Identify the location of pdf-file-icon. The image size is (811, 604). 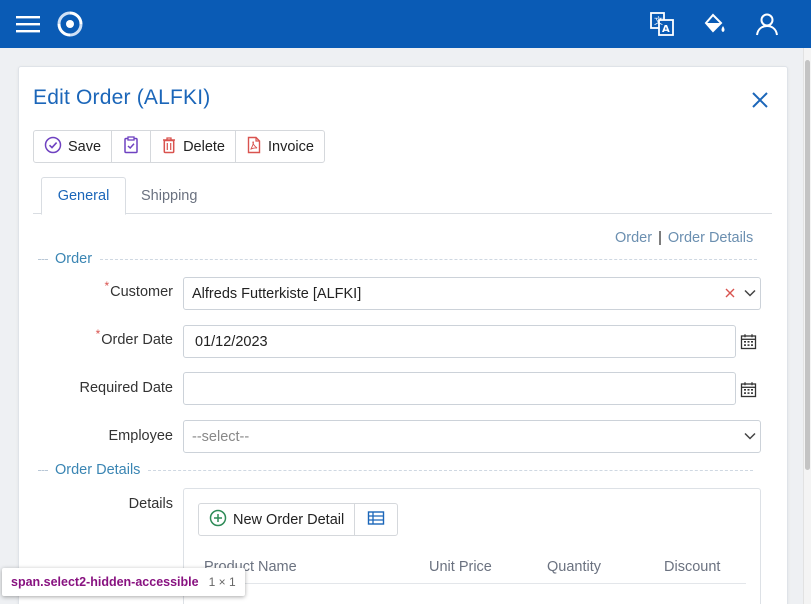
(254, 147).